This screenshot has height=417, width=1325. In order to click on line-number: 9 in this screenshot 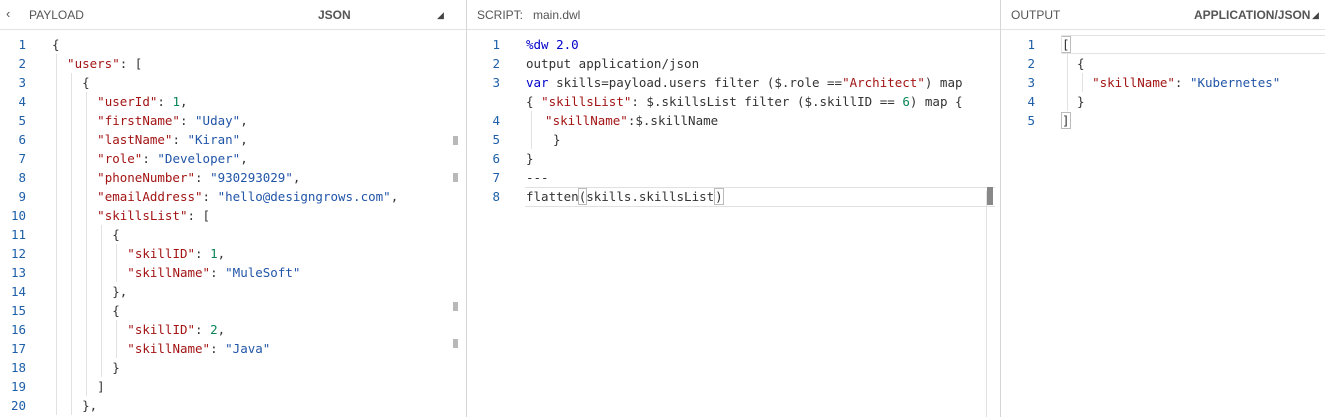, I will do `click(22, 196)`.